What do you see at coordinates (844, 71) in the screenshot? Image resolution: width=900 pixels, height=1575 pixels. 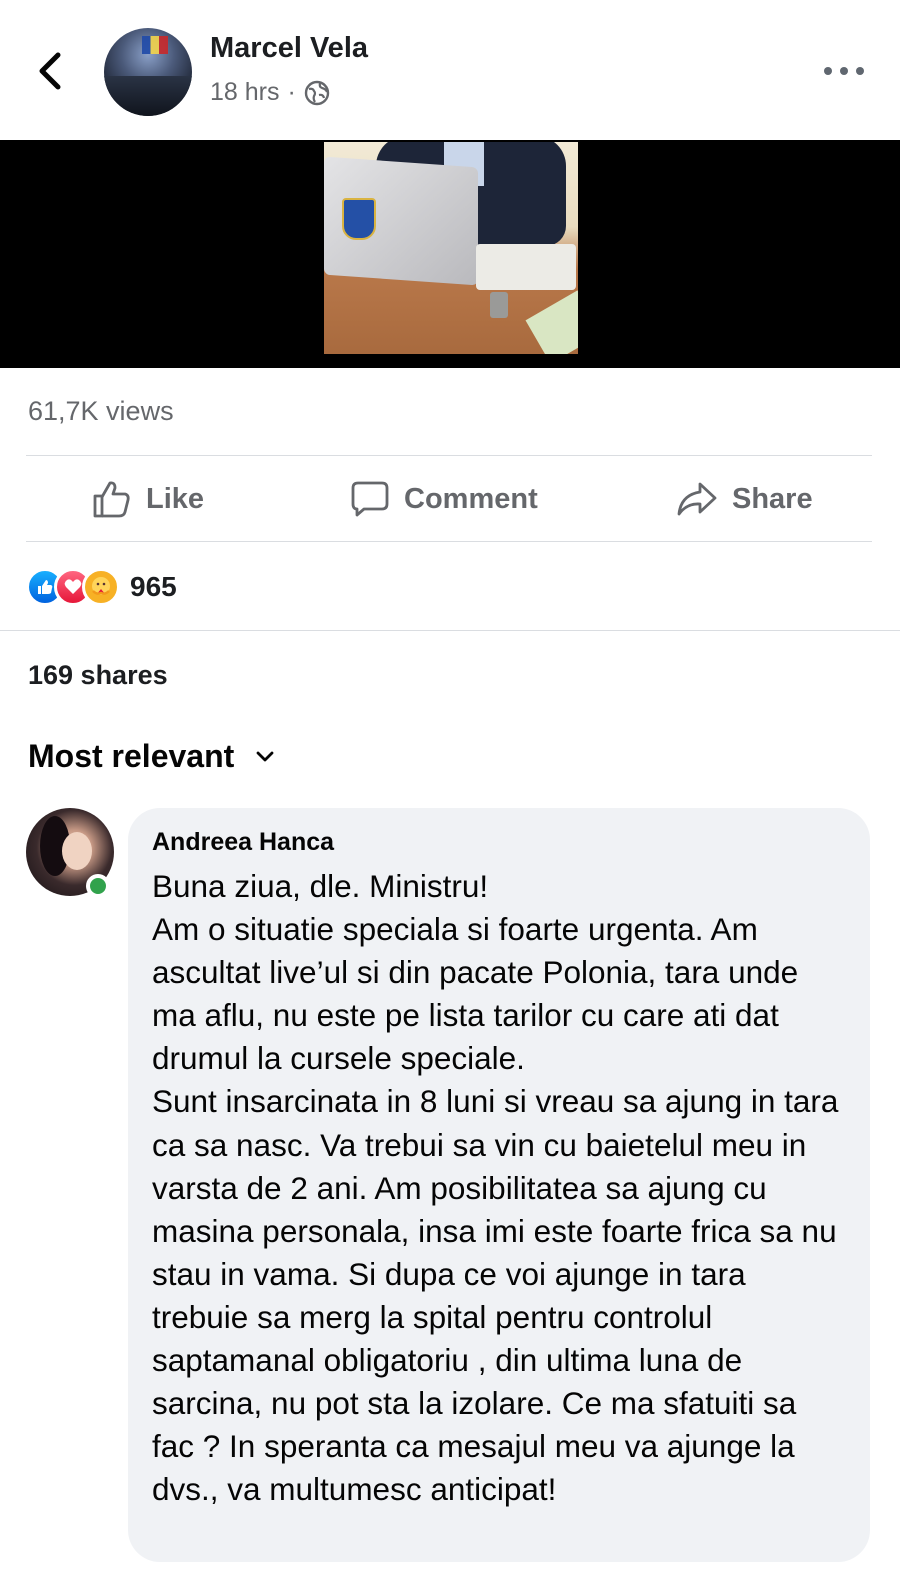 I see `more-options-button` at bounding box center [844, 71].